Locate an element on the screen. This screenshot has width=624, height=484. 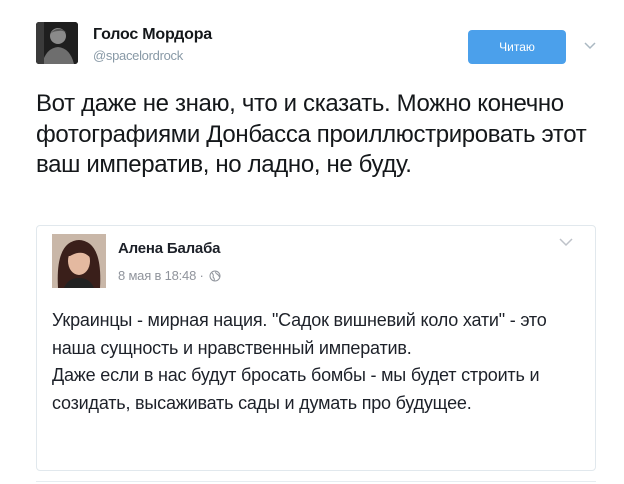
embedded-author-name: Алена Балаба is located at coordinates (169, 248).